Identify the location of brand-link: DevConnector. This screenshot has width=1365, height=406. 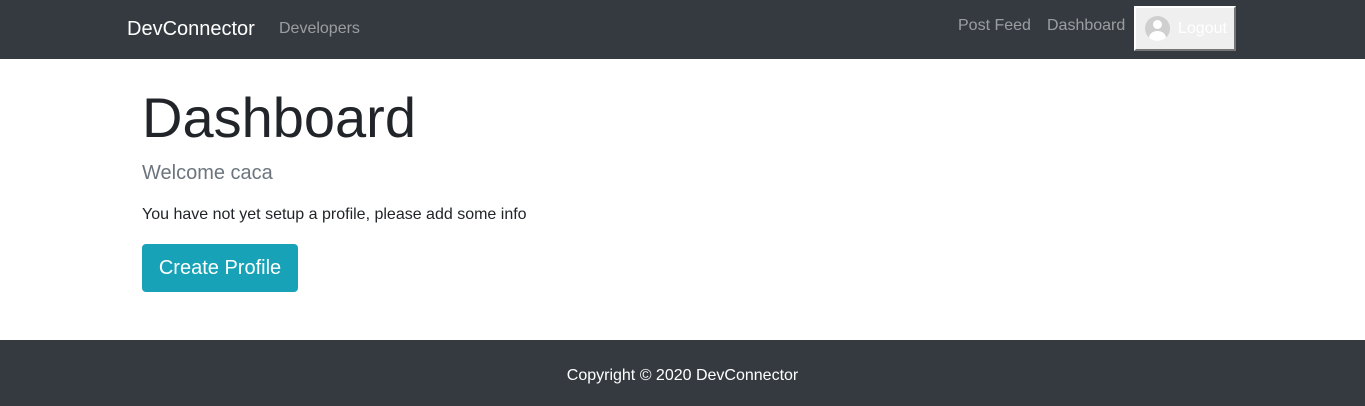
(191, 29).